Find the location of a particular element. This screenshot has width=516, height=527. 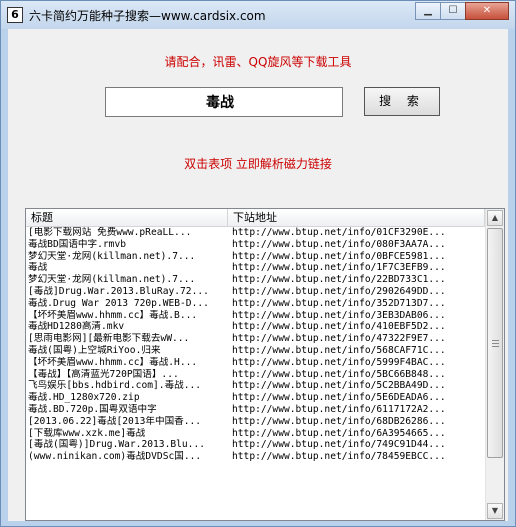

download-tool-notice: 请配合，讯雷、QQ旋风等下载工具 is located at coordinates (258, 62).